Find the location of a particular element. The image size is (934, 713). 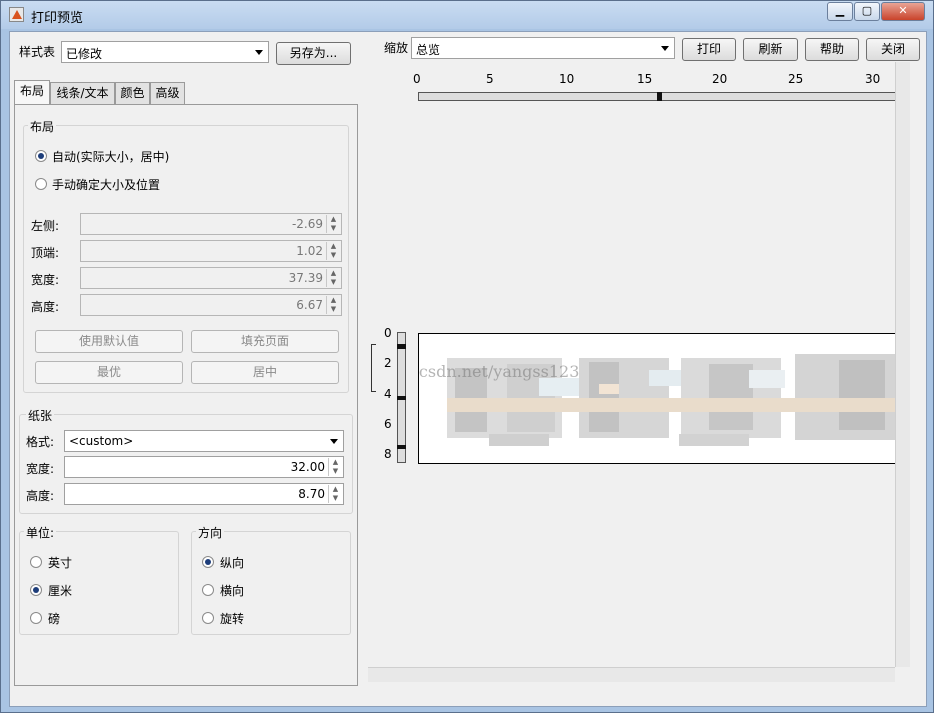

tab-color: 颜色 is located at coordinates (132, 93).